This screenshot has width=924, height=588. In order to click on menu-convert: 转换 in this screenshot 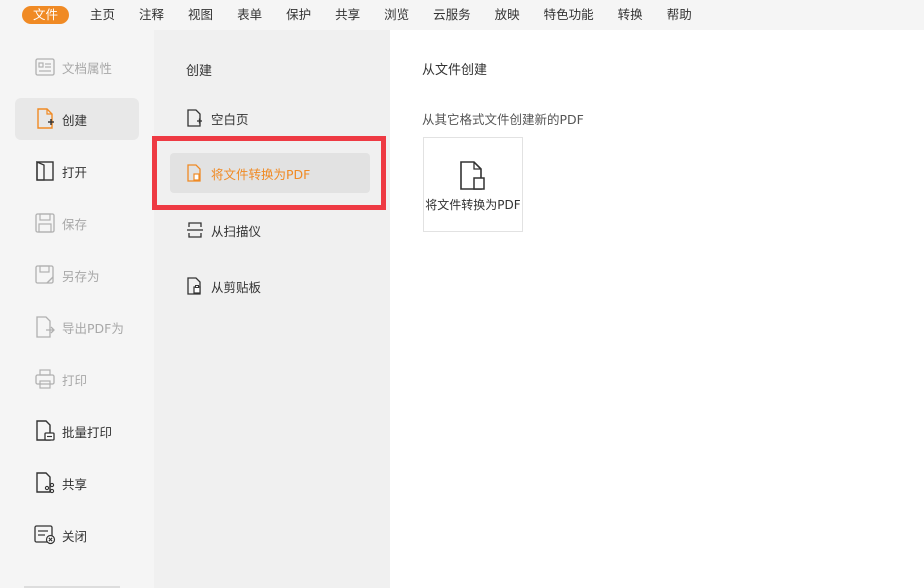, I will do `click(630, 15)`.